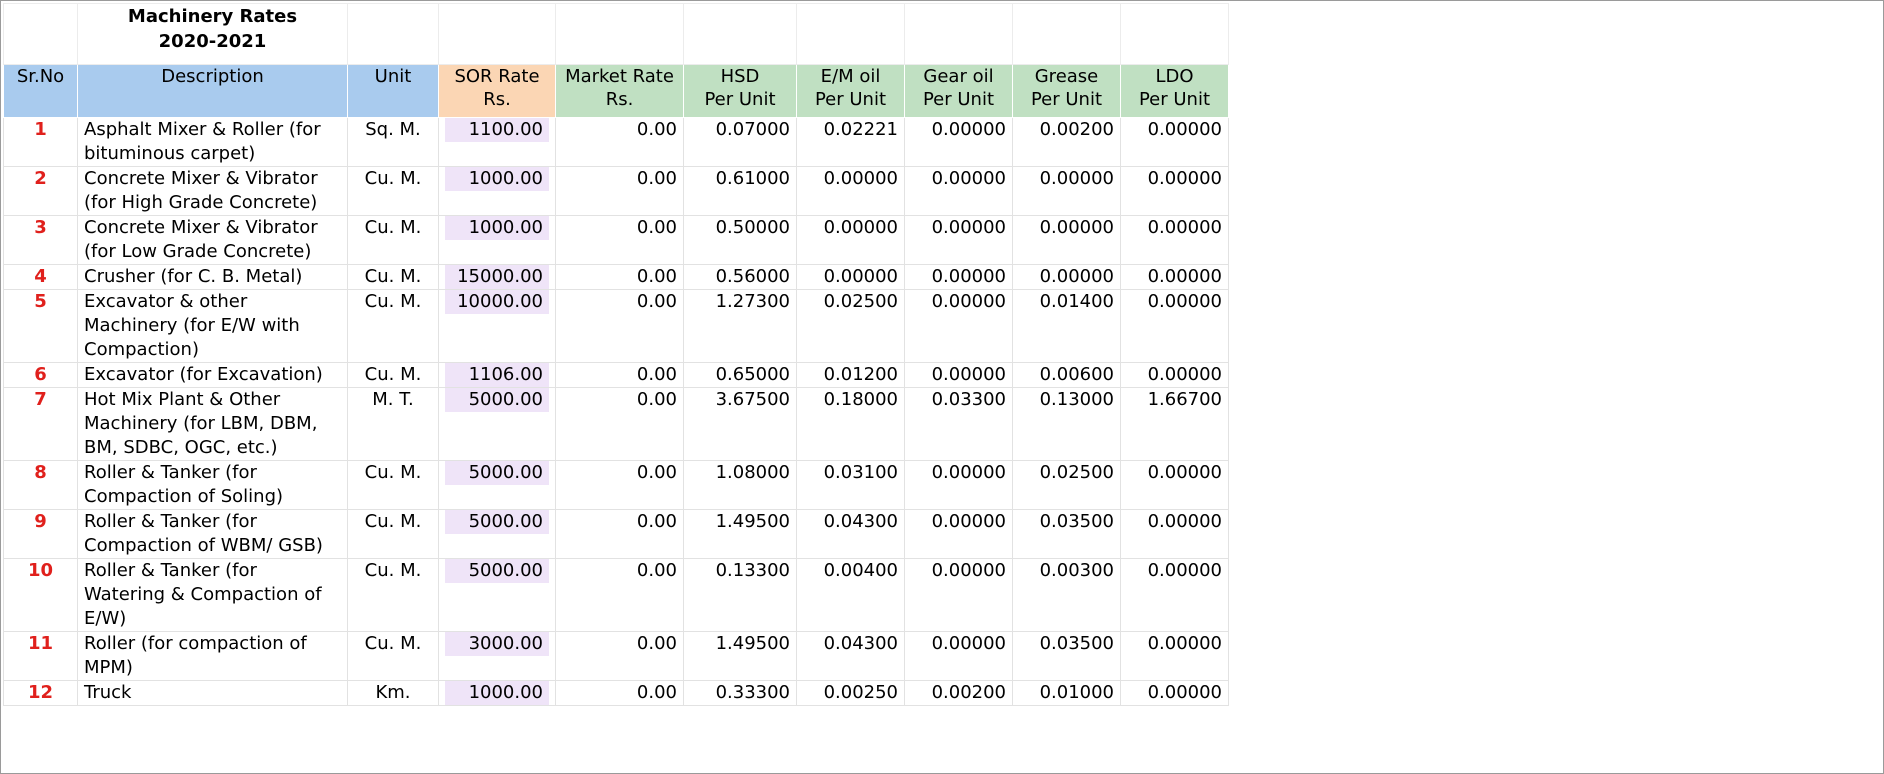 The image size is (1884, 774). Describe the element at coordinates (740, 240) in the screenshot. I see `hsd-cell: 0.50000` at that location.